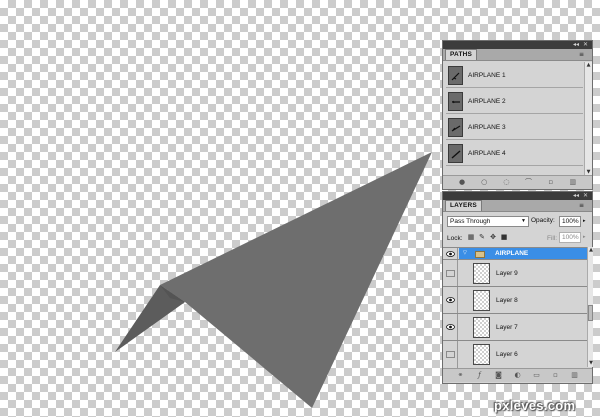  What do you see at coordinates (588, 119) in the screenshot?
I see `paths-scrollbar: ▲ ▼` at bounding box center [588, 119].